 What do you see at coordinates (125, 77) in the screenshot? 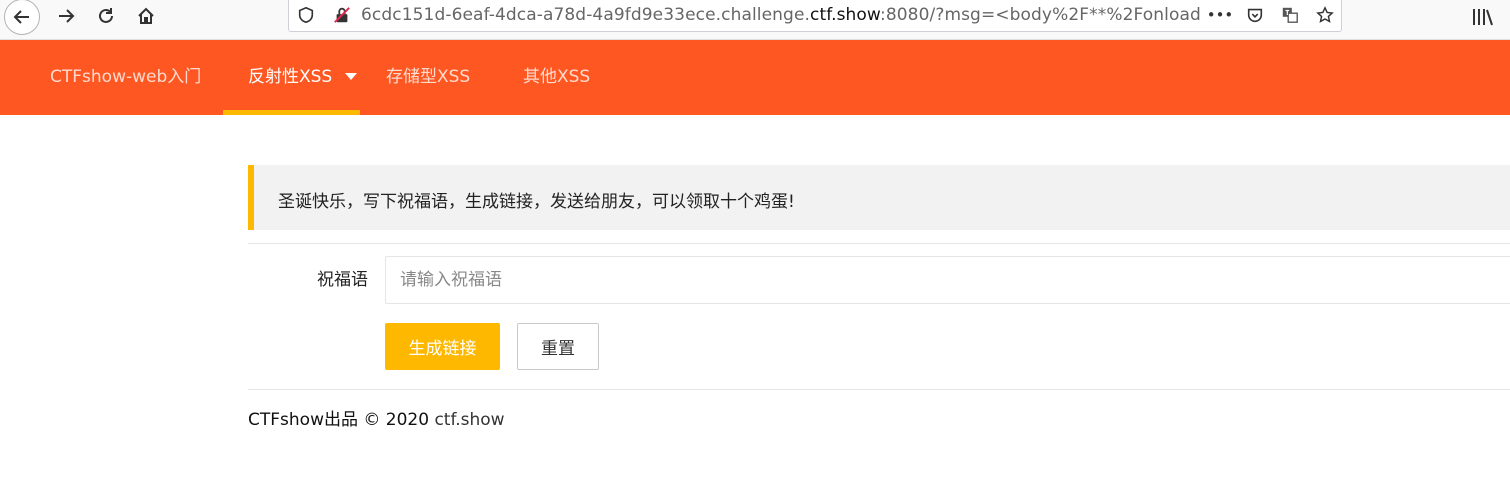
I see `nav-item-web-intro: CTFshow-web入门` at bounding box center [125, 77].